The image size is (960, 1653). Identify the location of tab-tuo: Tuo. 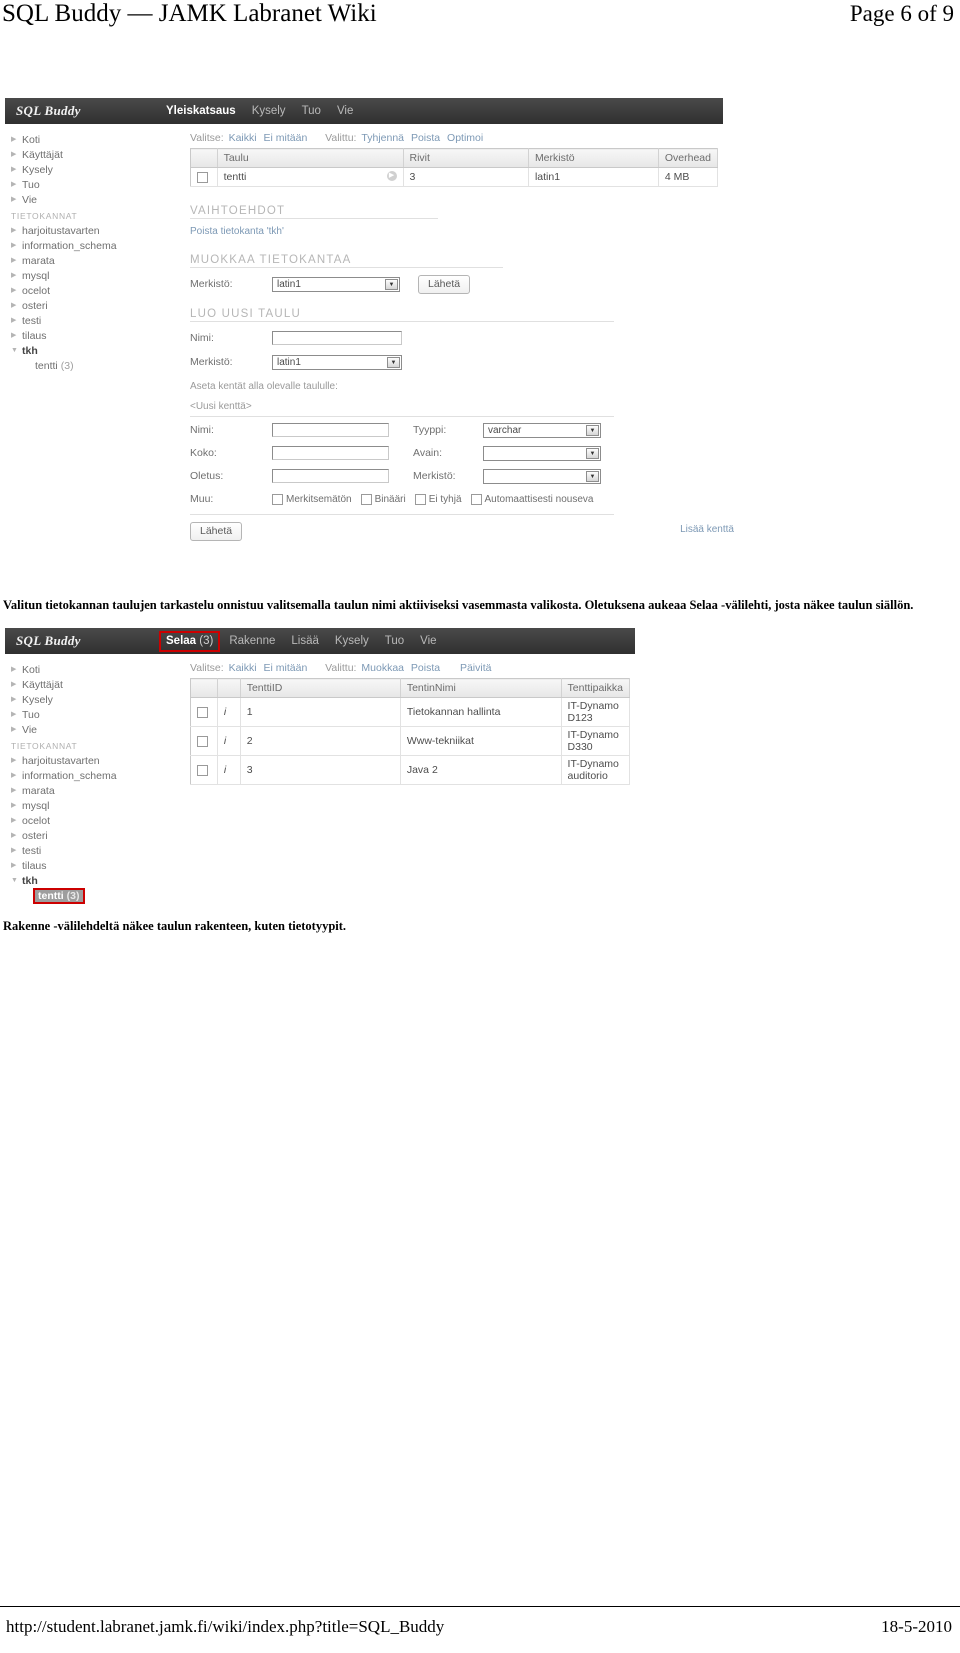
(394, 641).